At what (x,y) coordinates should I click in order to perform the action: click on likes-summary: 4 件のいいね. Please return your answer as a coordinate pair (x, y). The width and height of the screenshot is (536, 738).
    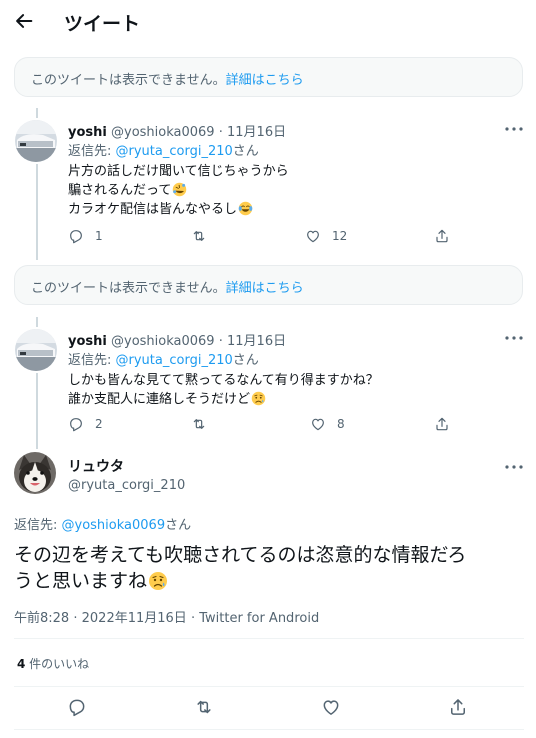
    Looking at the image, I should click on (53, 663).